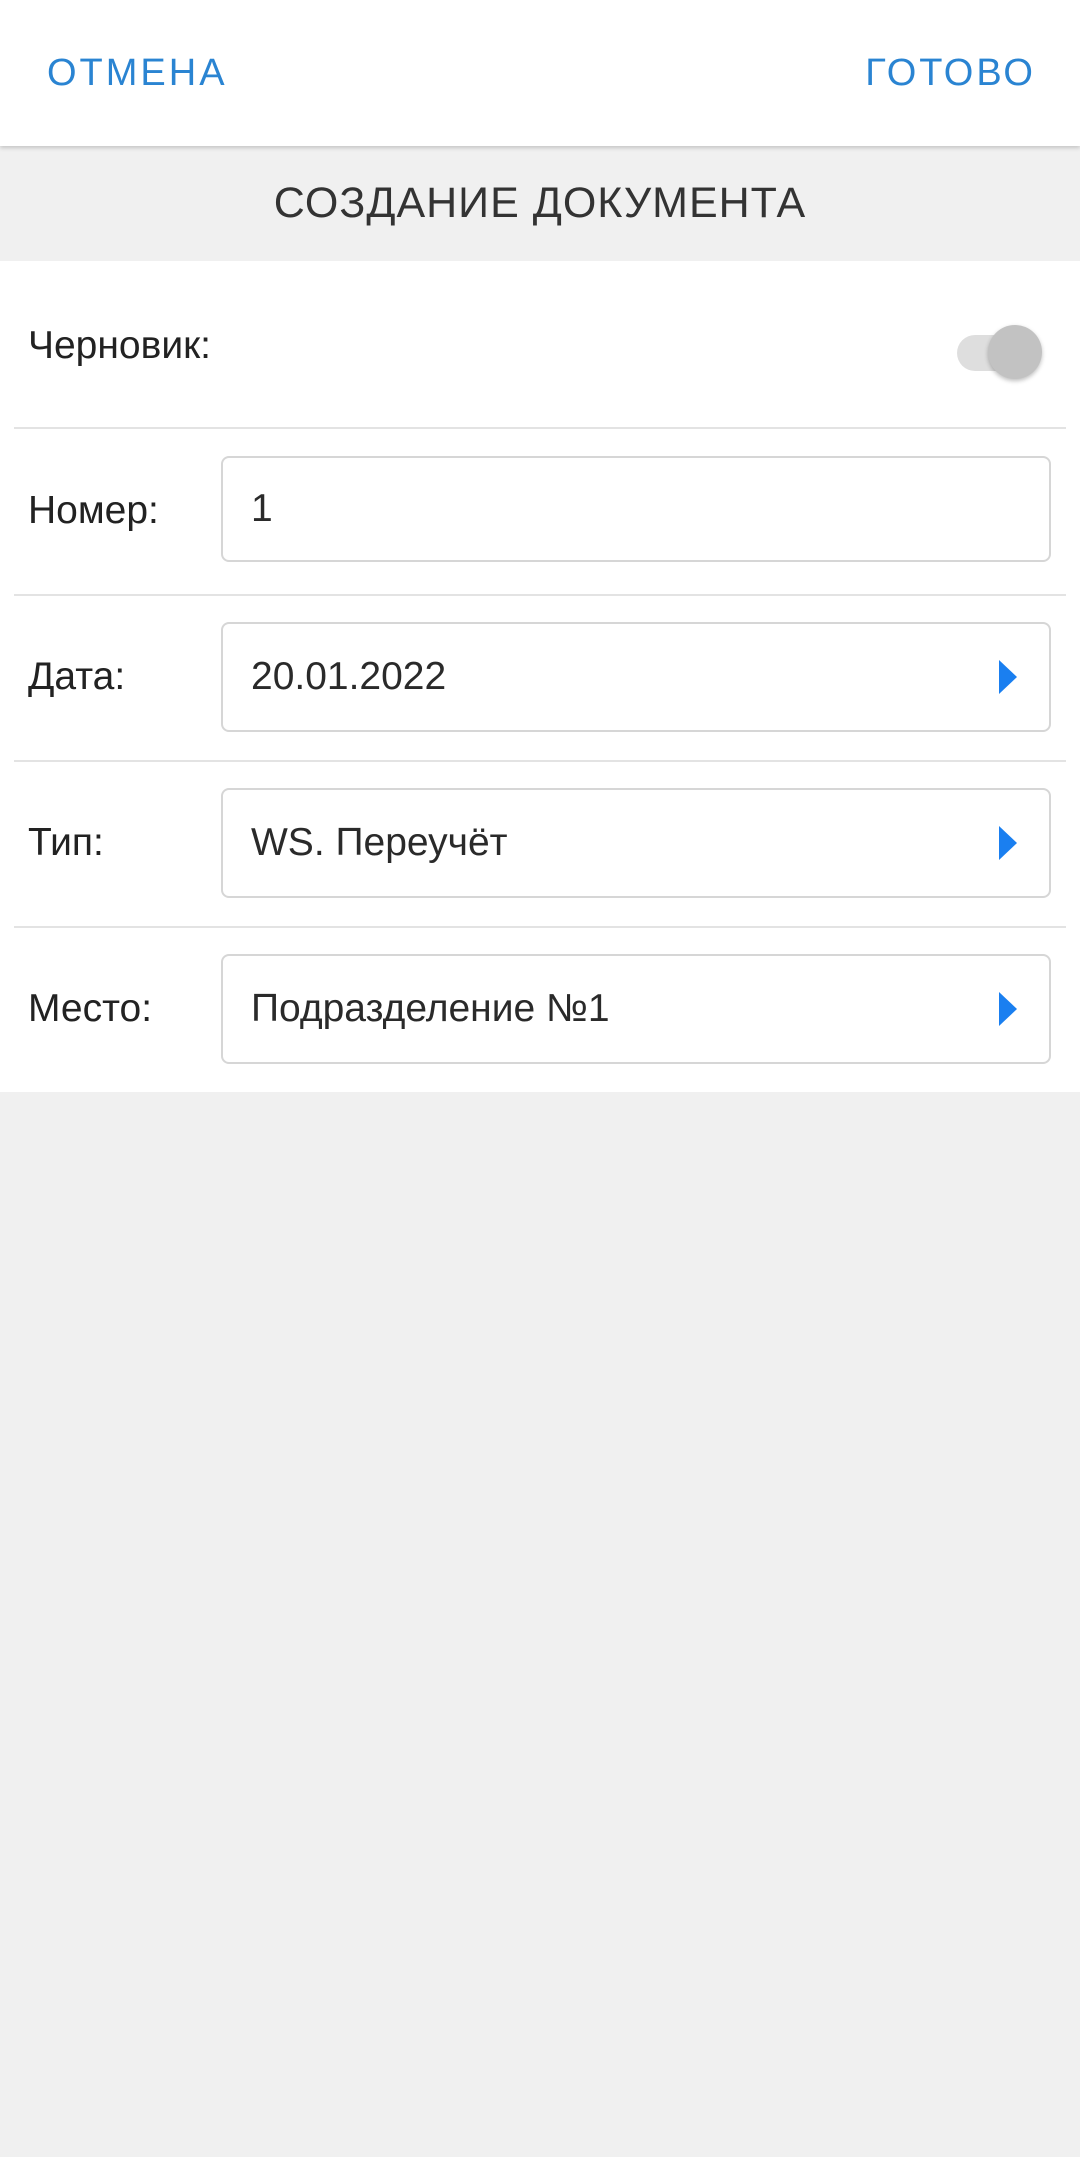 The width and height of the screenshot is (1080, 2157). What do you see at coordinates (137, 73) in the screenshot?
I see `cancel-button: ОТМЕНА` at bounding box center [137, 73].